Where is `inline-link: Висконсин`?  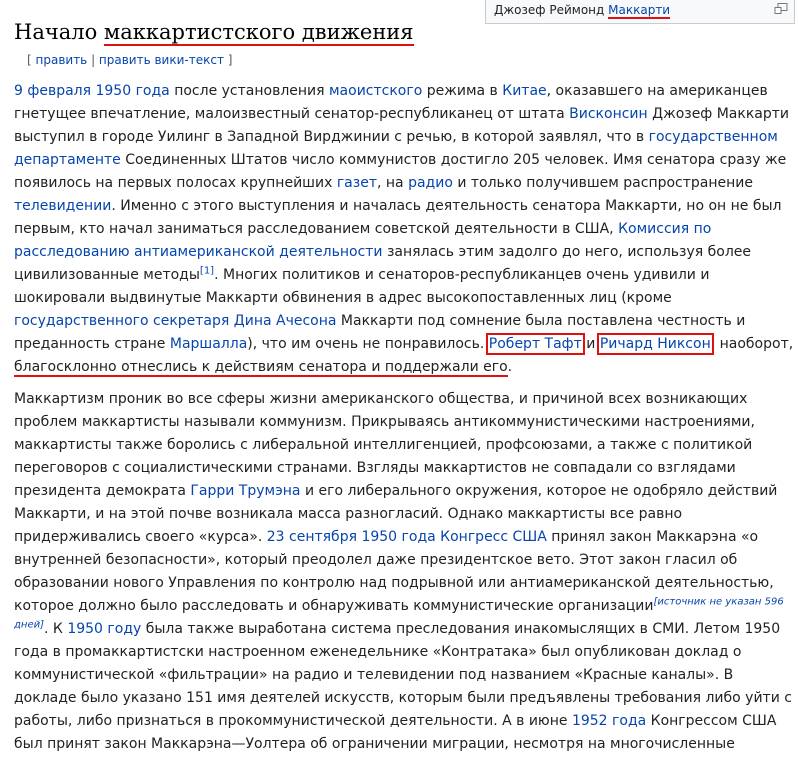
inline-link: Висконсин is located at coordinates (608, 114).